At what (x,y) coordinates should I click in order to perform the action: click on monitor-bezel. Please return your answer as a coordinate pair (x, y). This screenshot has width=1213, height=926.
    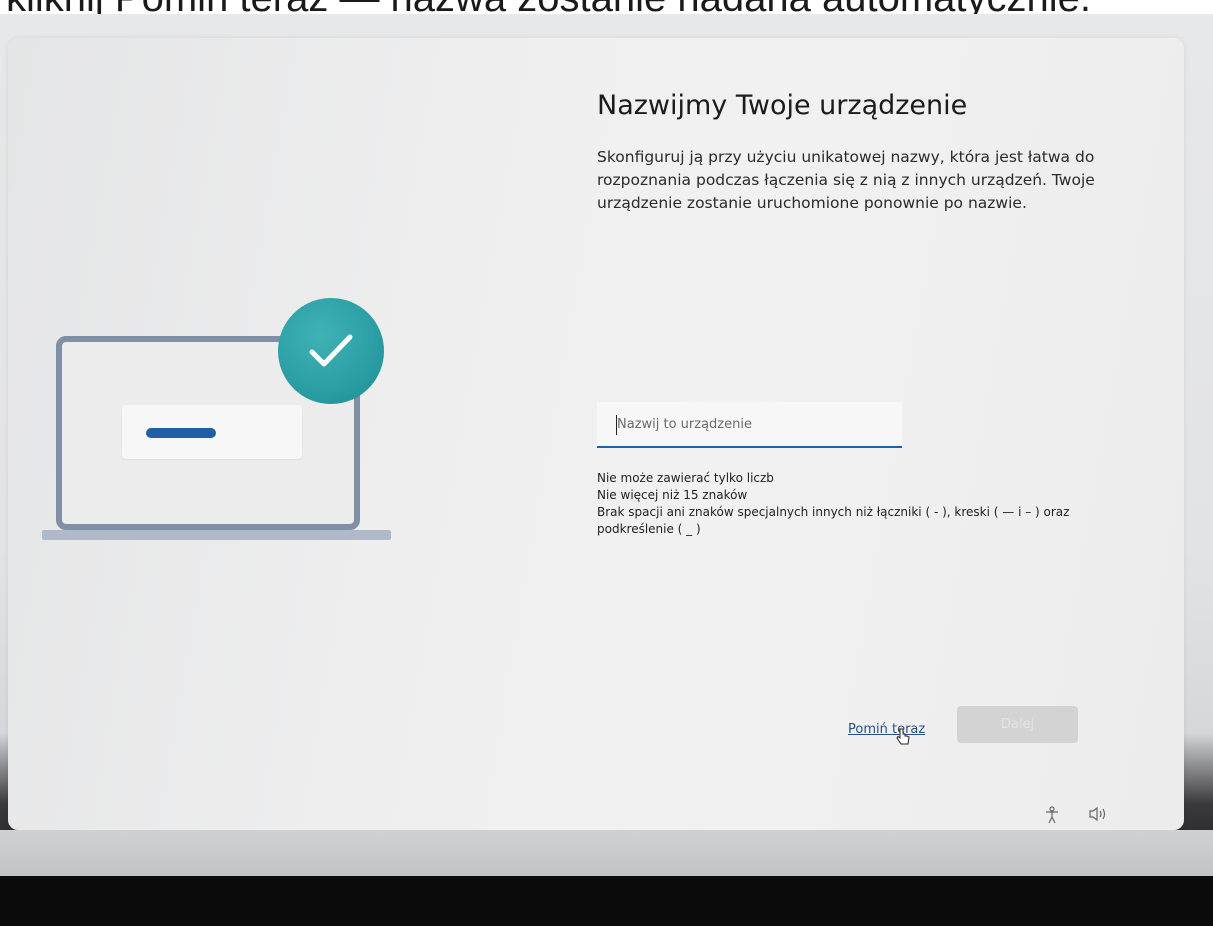
    Looking at the image, I should click on (606, 901).